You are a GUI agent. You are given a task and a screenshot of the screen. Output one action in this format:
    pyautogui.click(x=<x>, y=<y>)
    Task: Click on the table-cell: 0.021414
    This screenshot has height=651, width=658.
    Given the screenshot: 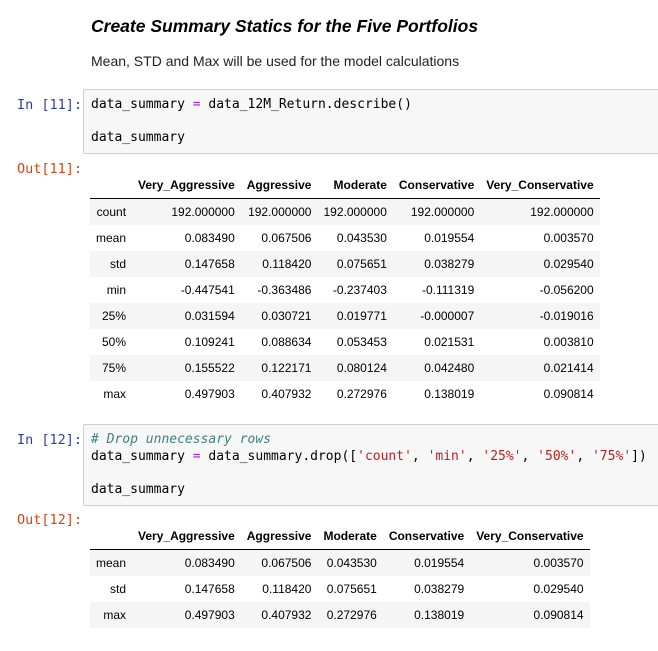 What is the action you would take?
    pyautogui.click(x=568, y=368)
    